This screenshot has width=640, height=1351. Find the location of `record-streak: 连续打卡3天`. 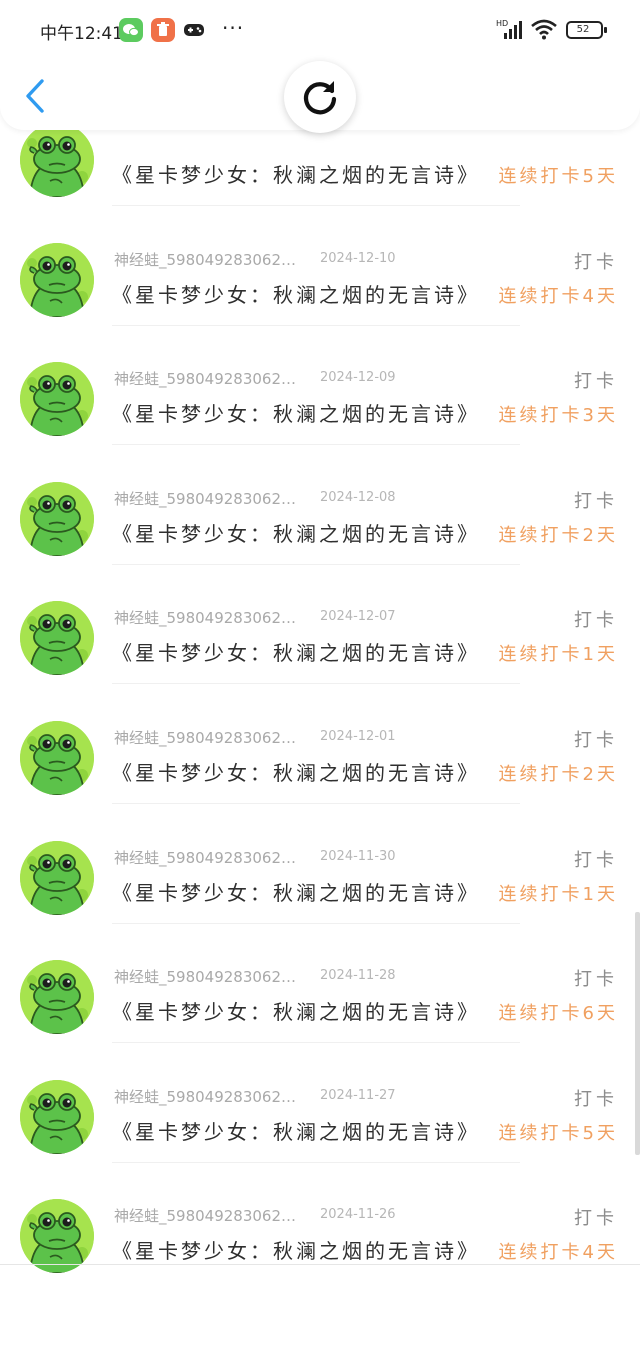

record-streak: 连续打卡3天 is located at coordinates (558, 415).